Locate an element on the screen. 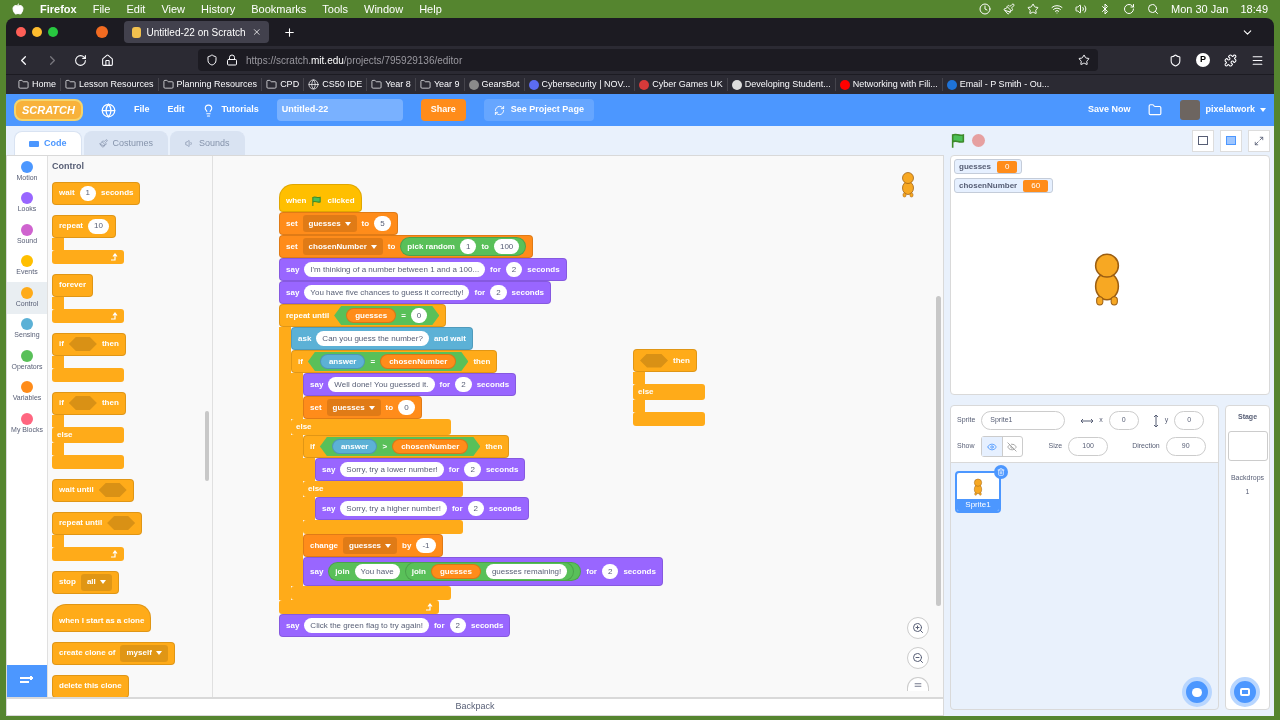 This screenshot has width=1280, height=720. code-block: say Sorry, try a lower number! for 2 seconds is located at coordinates (420, 469).